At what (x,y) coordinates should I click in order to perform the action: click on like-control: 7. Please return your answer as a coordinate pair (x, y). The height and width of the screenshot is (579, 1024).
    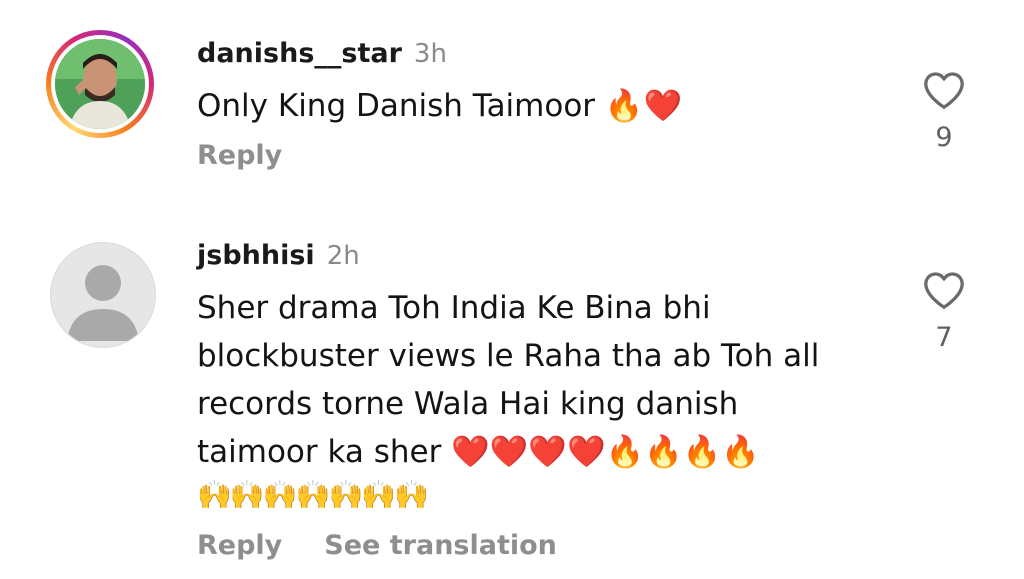
    Looking at the image, I should click on (944, 311).